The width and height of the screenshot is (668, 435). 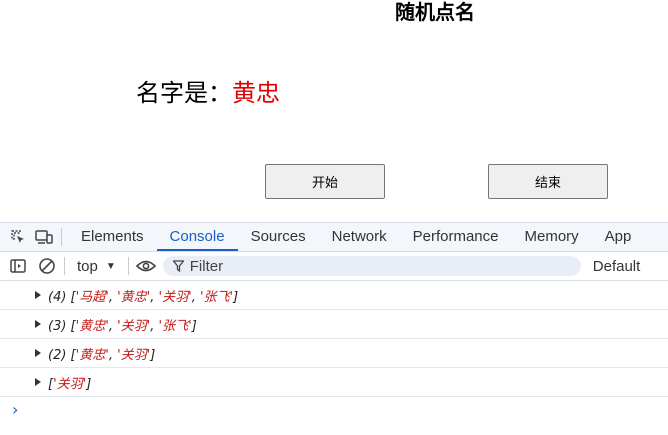 What do you see at coordinates (278, 237) in the screenshot?
I see `tab-sources: Sources` at bounding box center [278, 237].